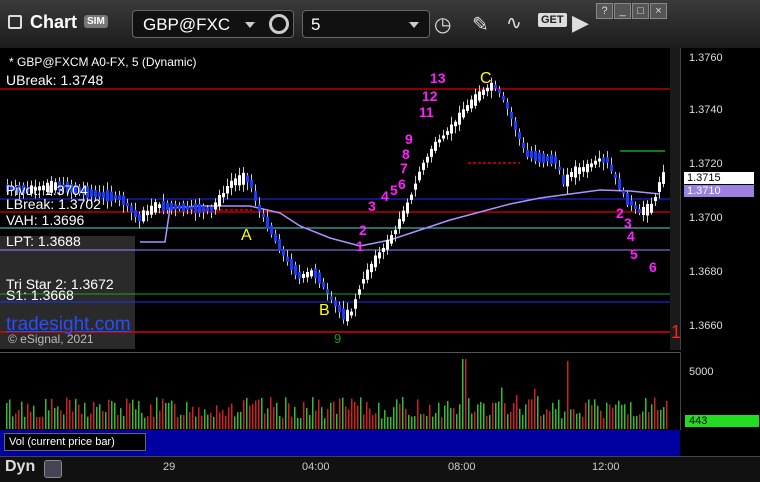 This screenshot has height=482, width=760. What do you see at coordinates (53, 469) in the screenshot?
I see `dyn-settings-icon` at bounding box center [53, 469].